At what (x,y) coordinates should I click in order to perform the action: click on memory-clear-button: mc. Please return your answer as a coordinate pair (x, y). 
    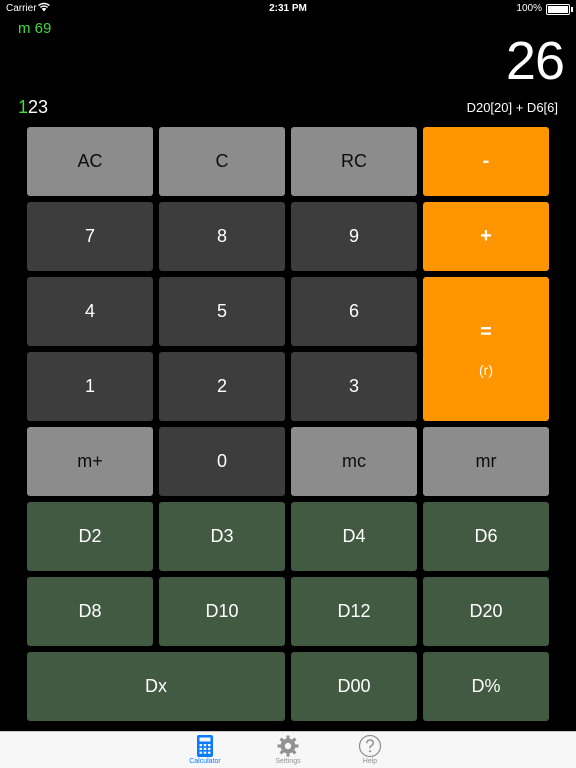
    Looking at the image, I should click on (354, 461).